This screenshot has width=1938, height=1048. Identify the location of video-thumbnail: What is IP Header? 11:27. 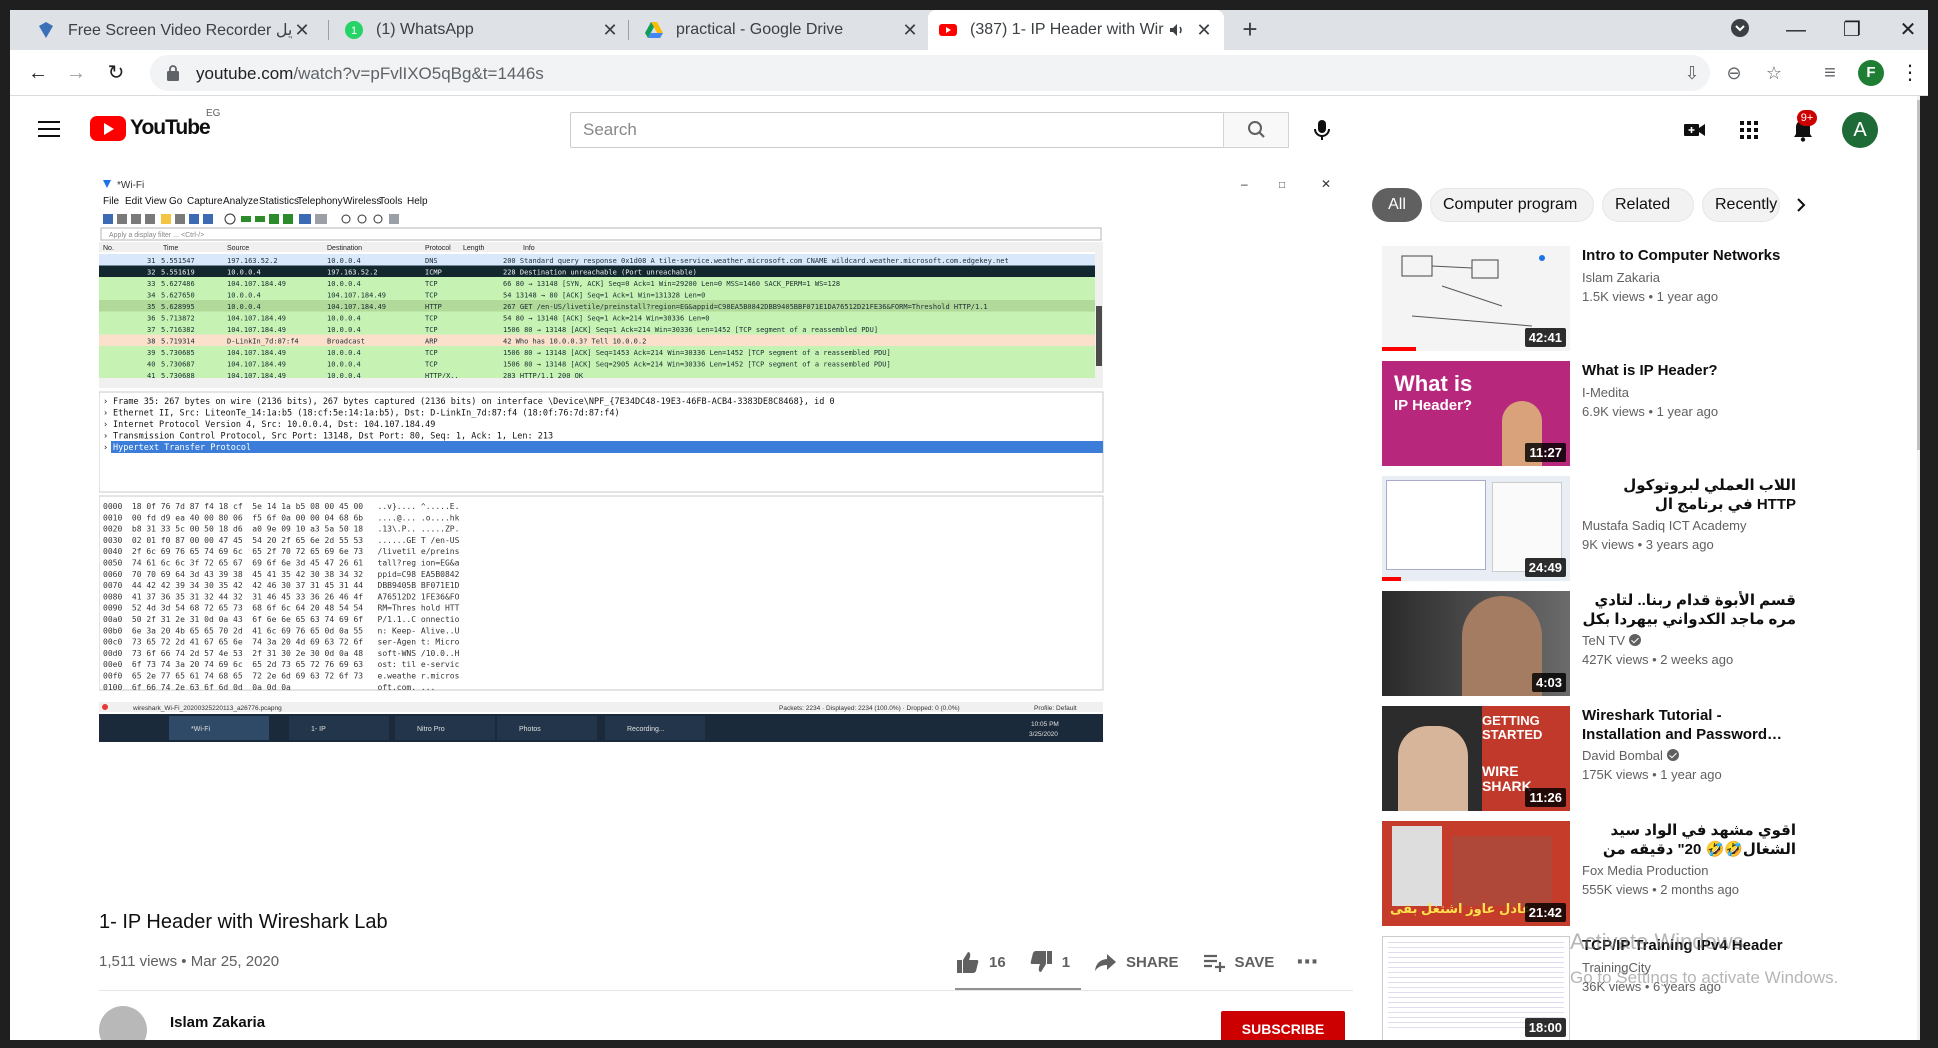
(1476, 413).